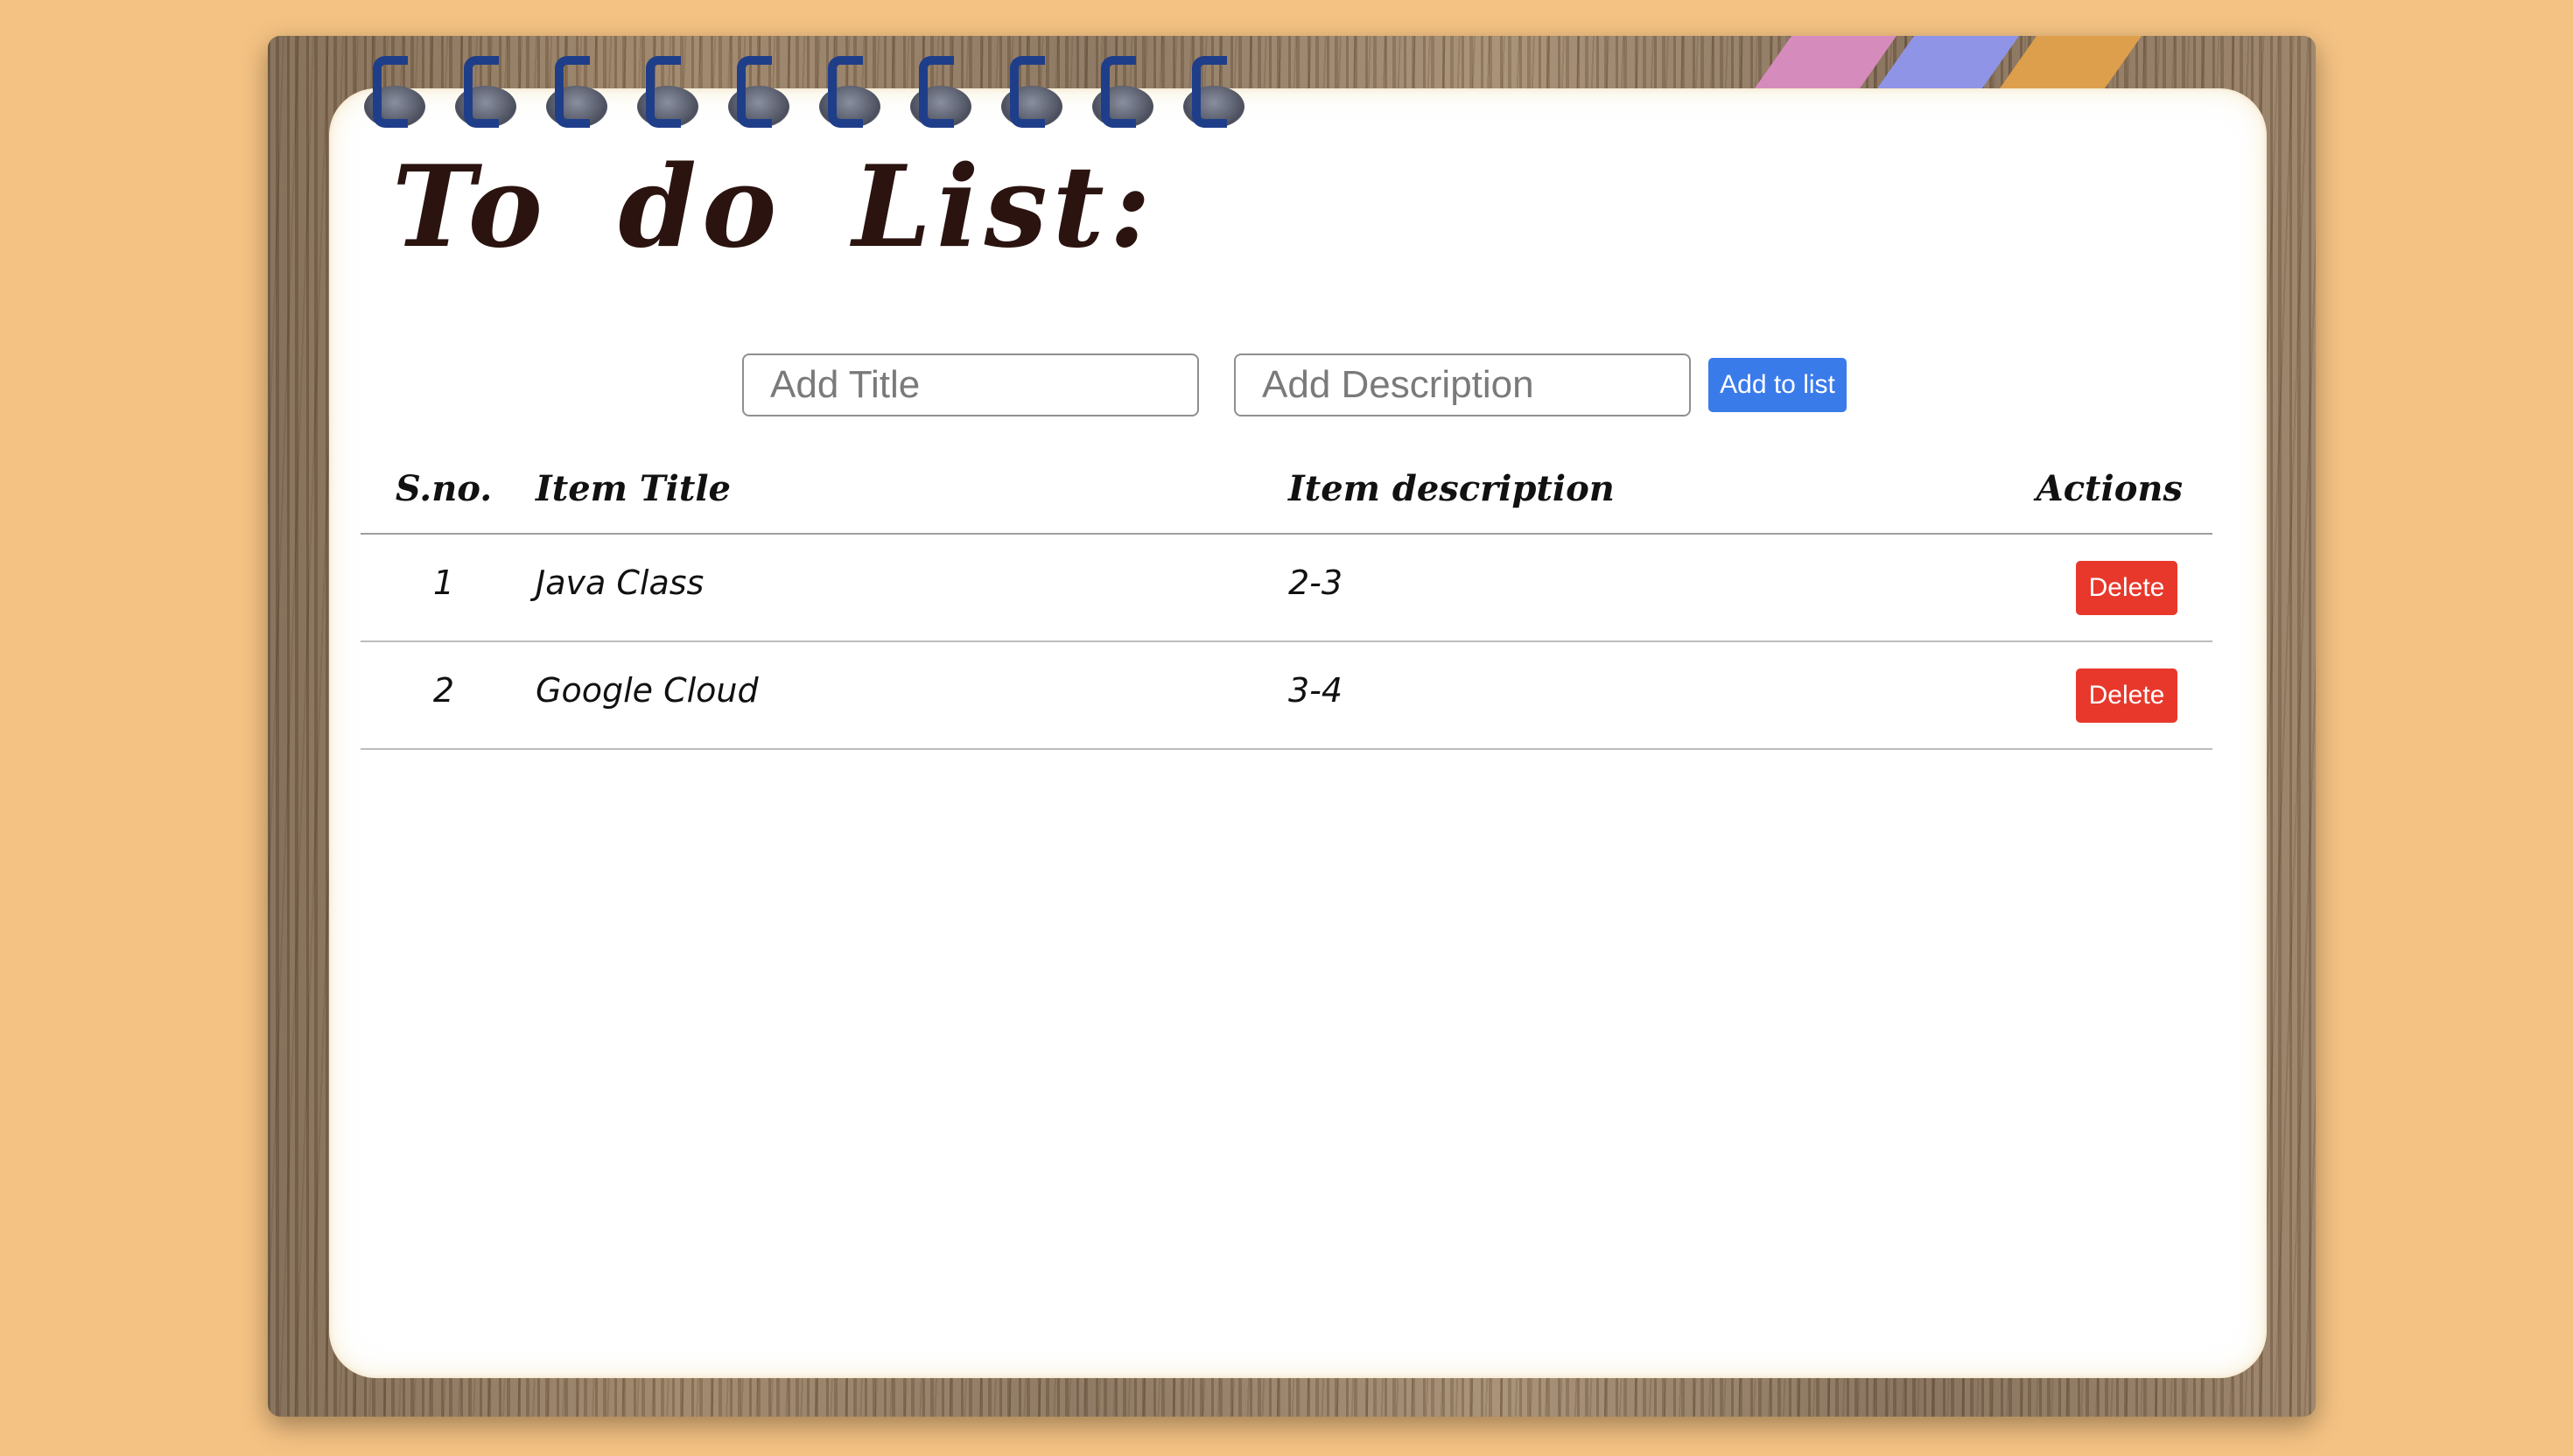 This screenshot has width=2573, height=1456. I want to click on table-row: 1 Java Class 2-3 Delete, so click(1286, 588).